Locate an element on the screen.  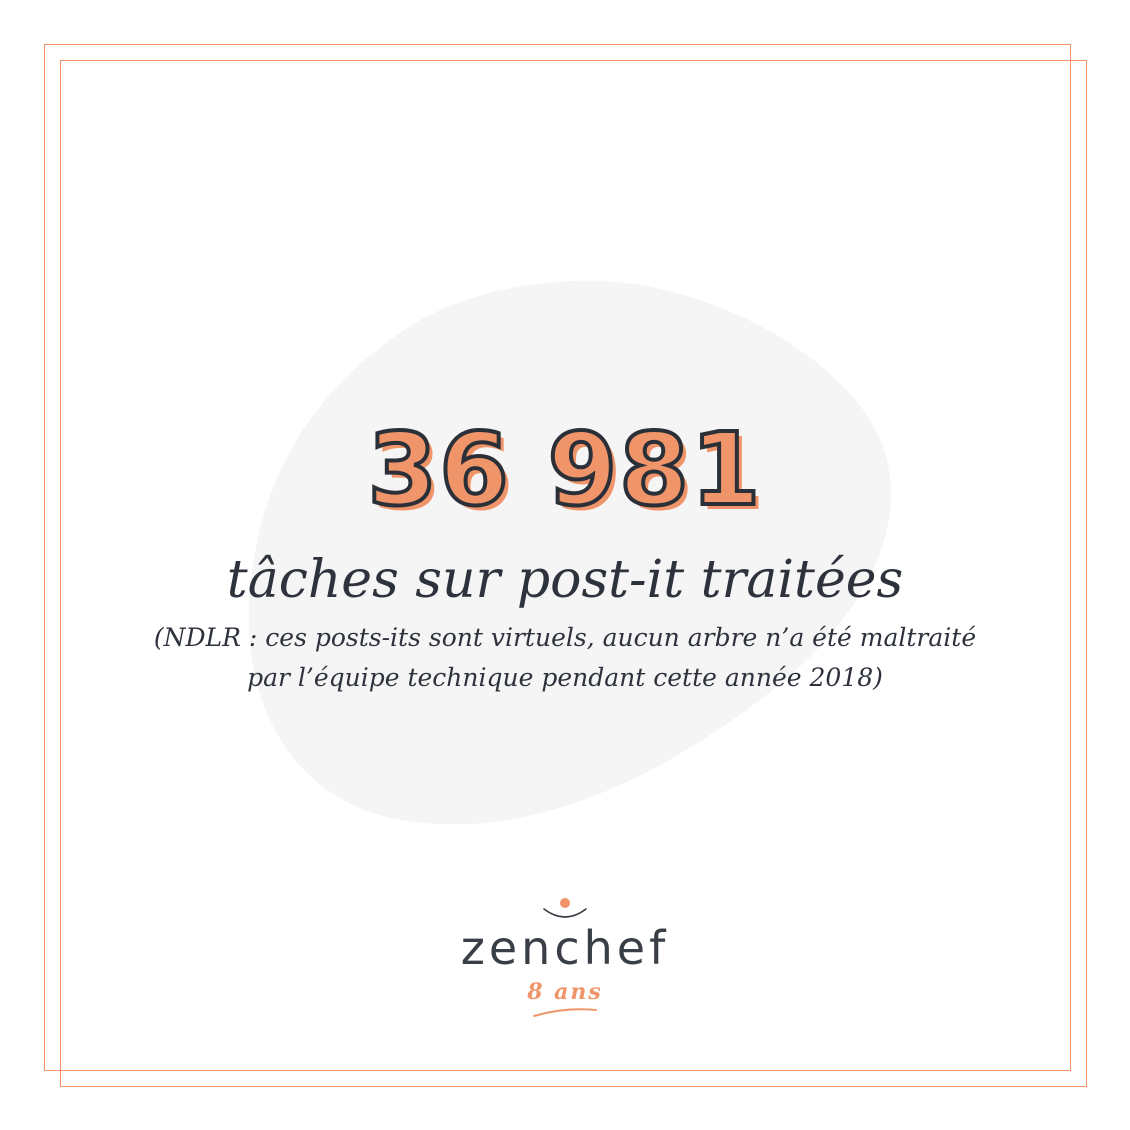
stat-label: tâches sur post-it traitées is located at coordinates (565, 580).